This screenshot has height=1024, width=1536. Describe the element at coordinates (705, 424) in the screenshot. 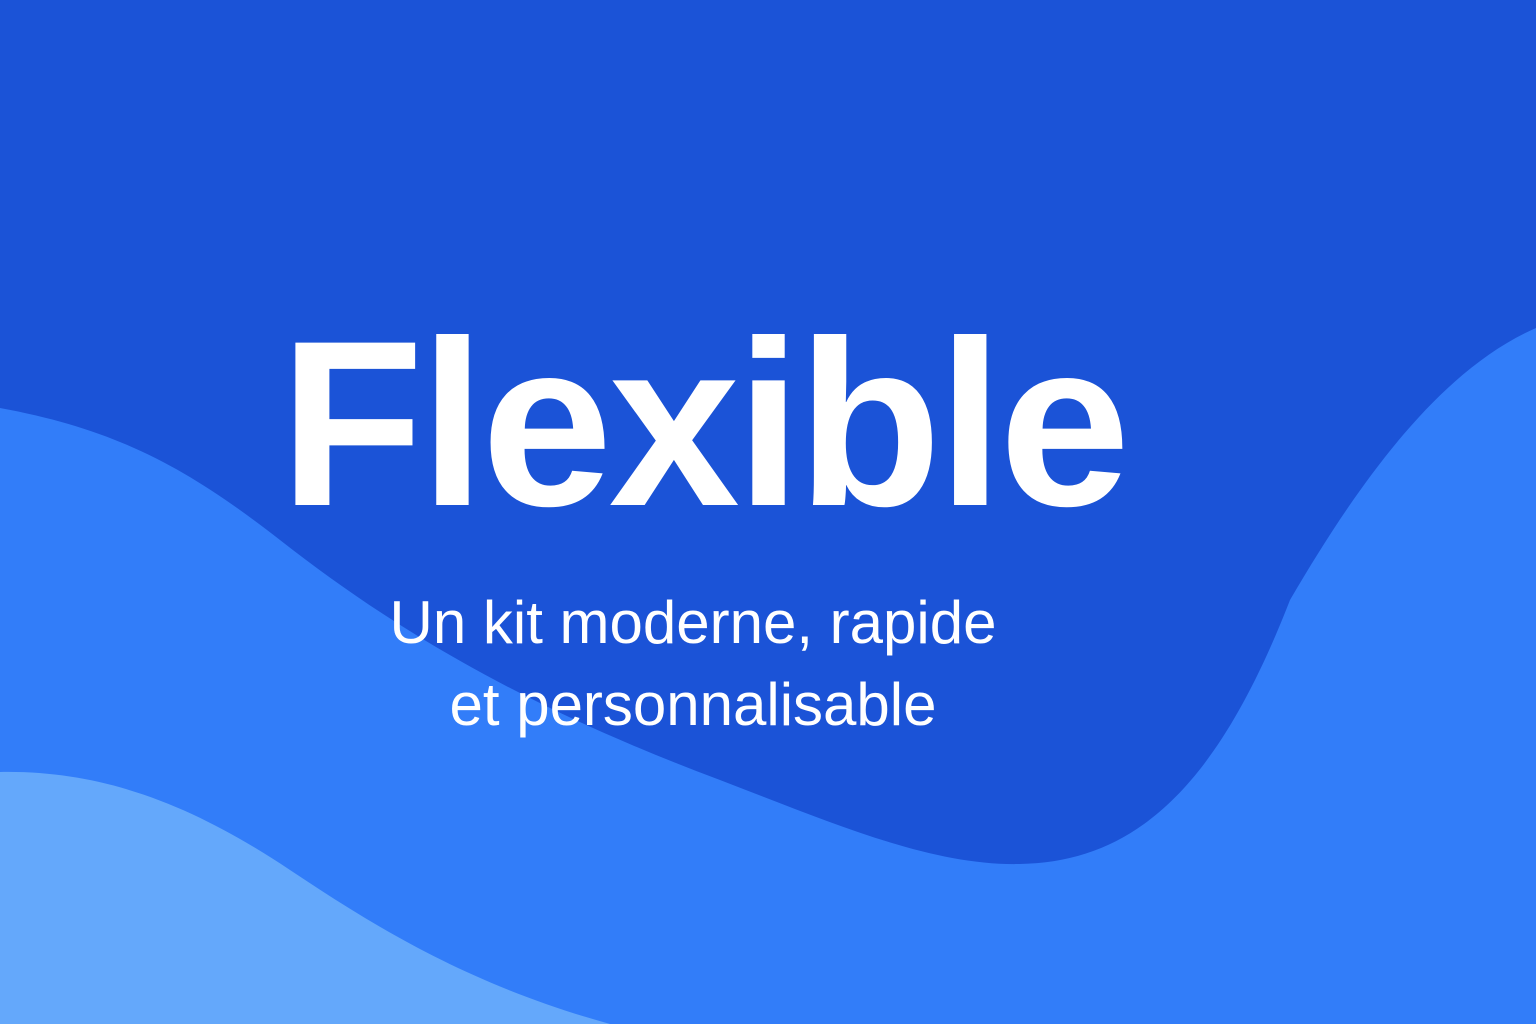

I see `hero-title: Flexible` at that location.